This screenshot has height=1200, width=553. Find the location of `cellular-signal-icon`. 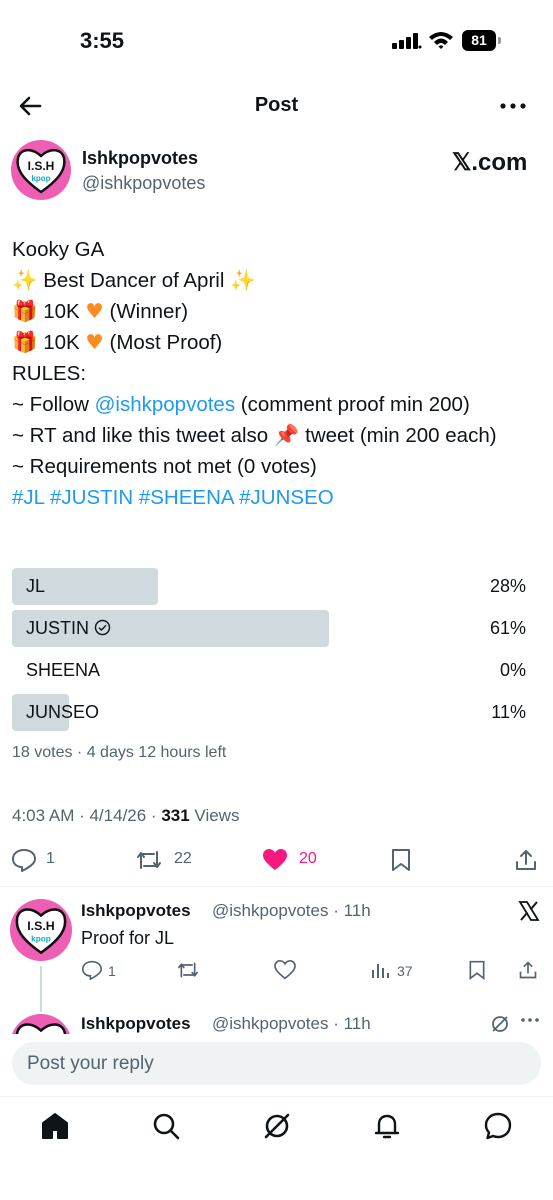

cellular-signal-icon is located at coordinates (407, 41).